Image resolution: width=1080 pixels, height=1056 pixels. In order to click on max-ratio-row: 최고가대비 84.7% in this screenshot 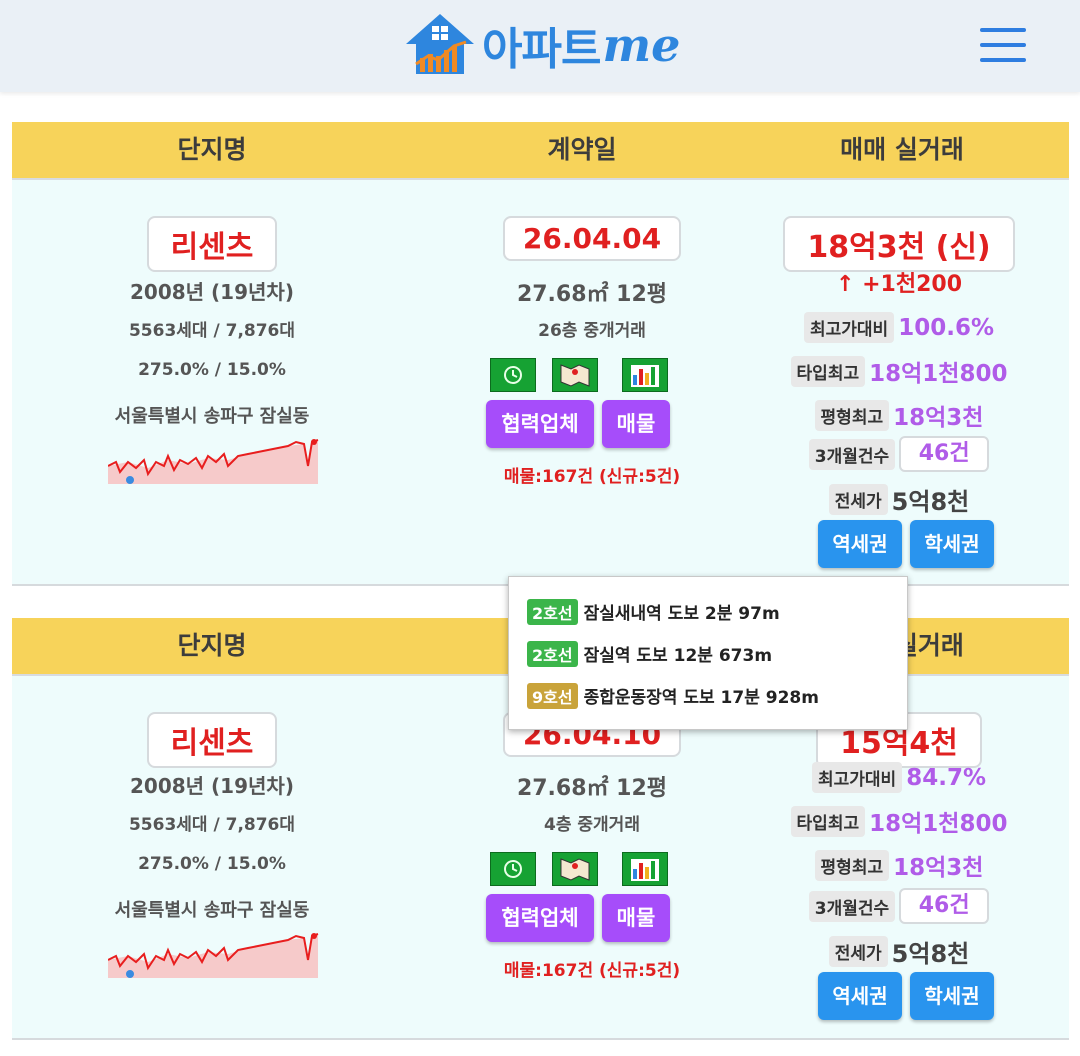, I will do `click(889, 777)`.